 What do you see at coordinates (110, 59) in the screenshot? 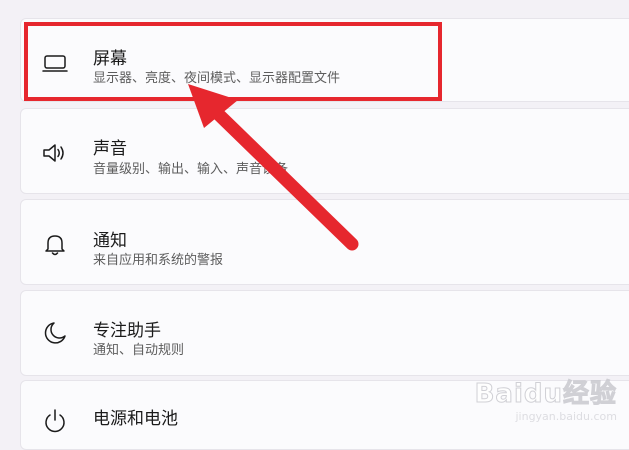
I see `settings-item-title: 屏幕` at bounding box center [110, 59].